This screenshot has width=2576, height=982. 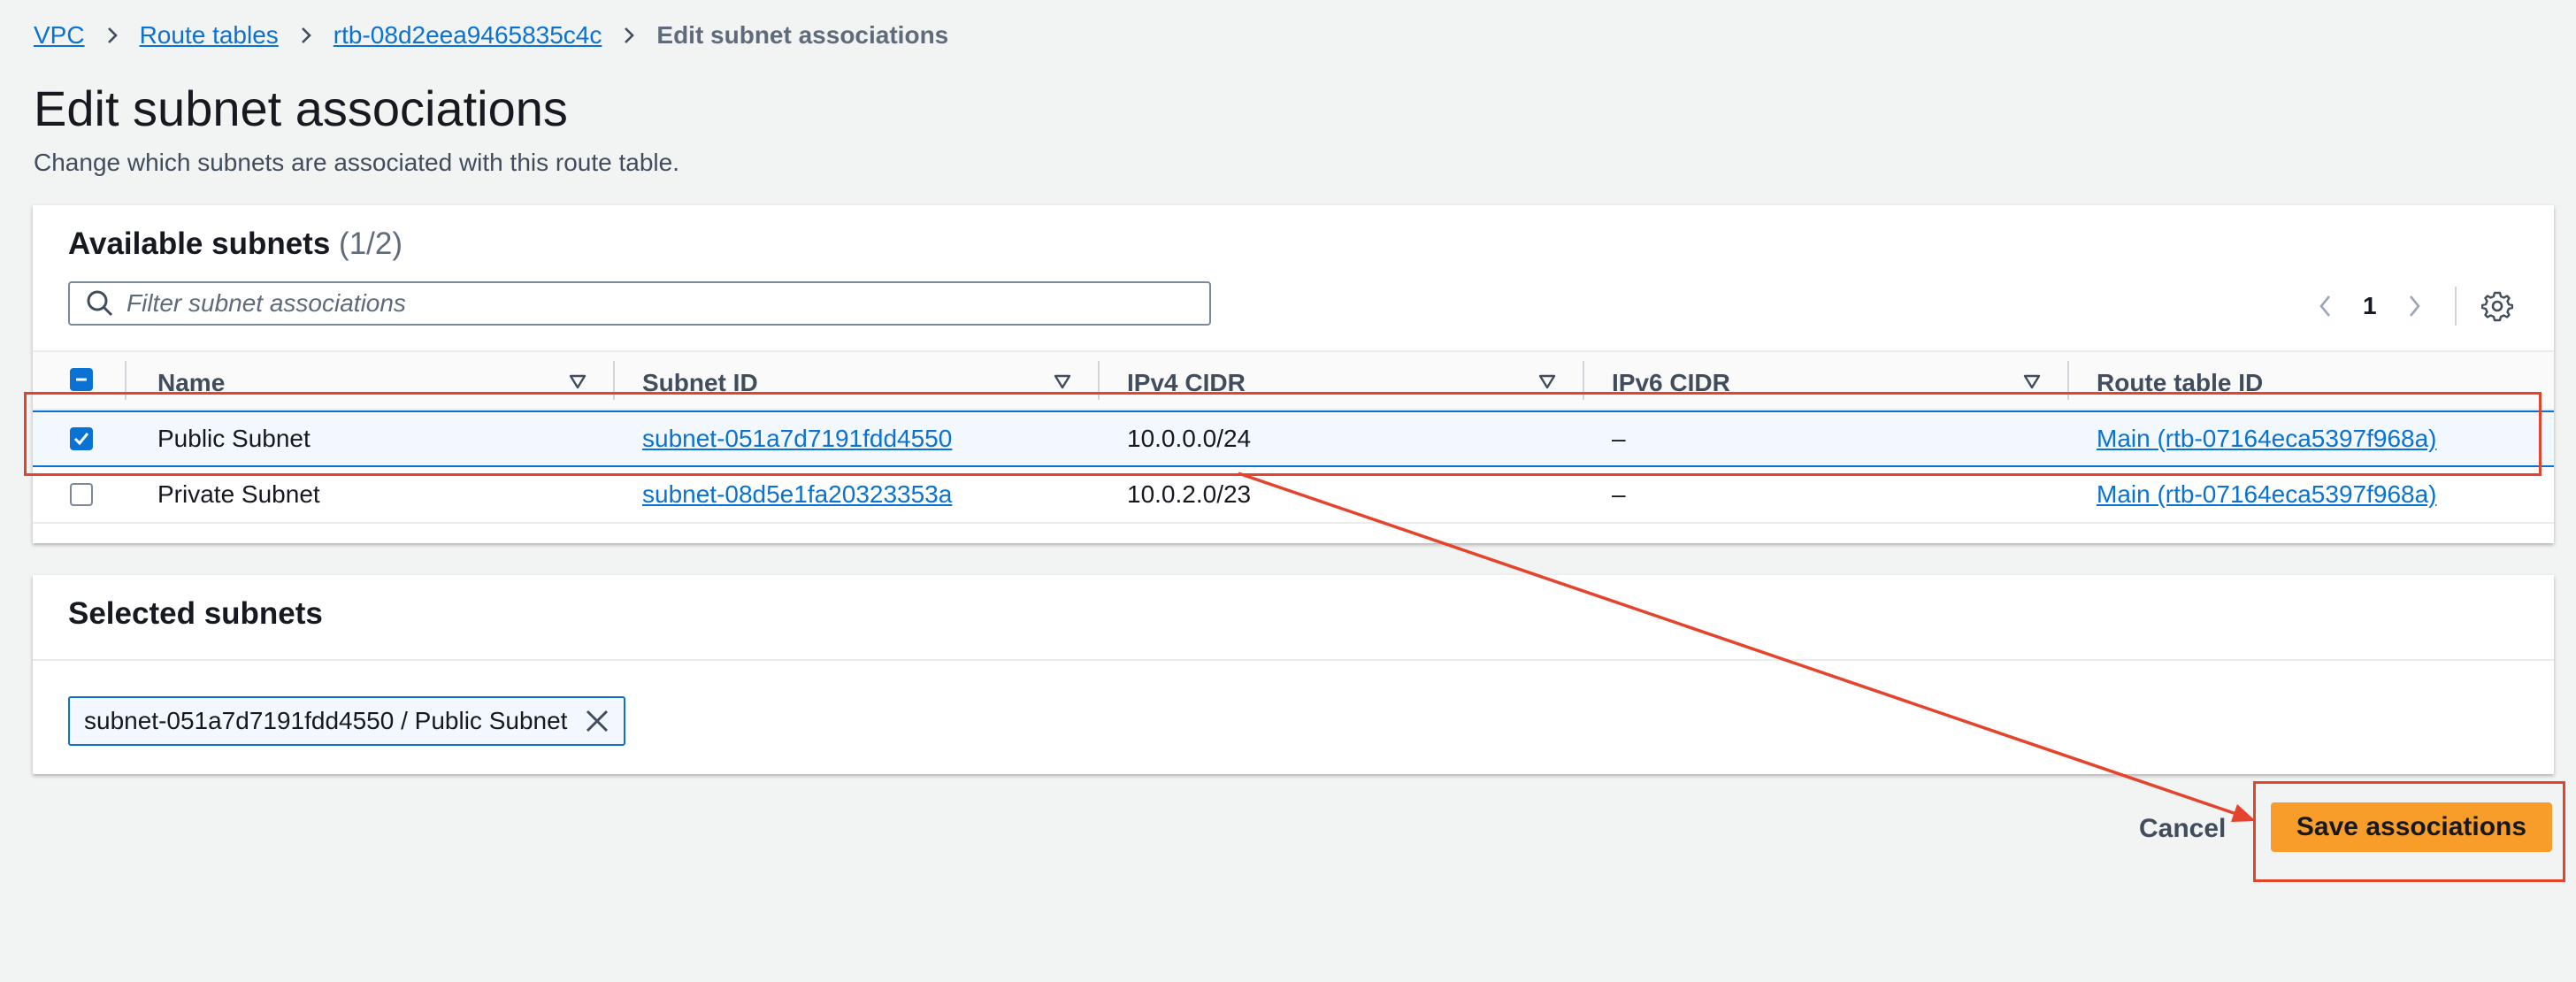 I want to click on search-icon, so click(x=100, y=304).